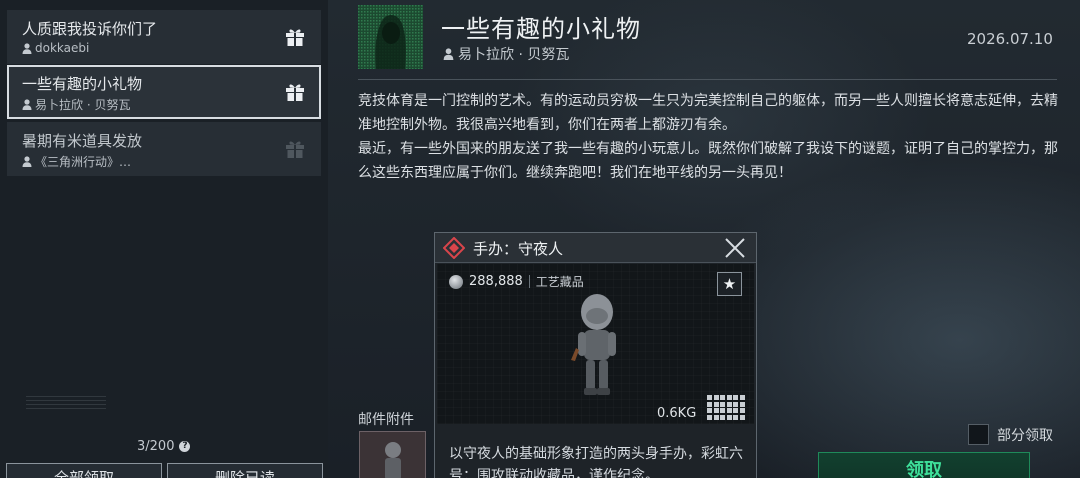 This screenshot has height=478, width=1080. Describe the element at coordinates (164, 92) in the screenshot. I see `mail-item-1: 一些有趣的小礼物 易卜拉欣 · 贝努瓦` at that location.